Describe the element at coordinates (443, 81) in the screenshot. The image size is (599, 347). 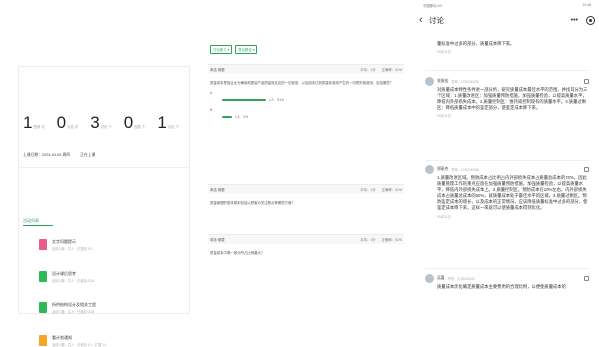
I see `commenter-name: 张振宏` at that location.